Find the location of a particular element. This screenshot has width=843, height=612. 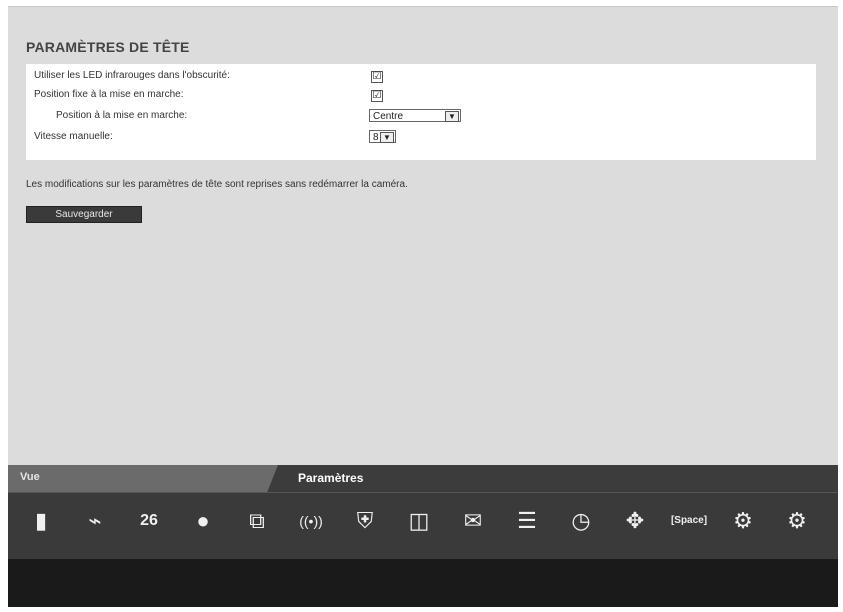

settings-next-icon: ⚙ is located at coordinates (797, 521).